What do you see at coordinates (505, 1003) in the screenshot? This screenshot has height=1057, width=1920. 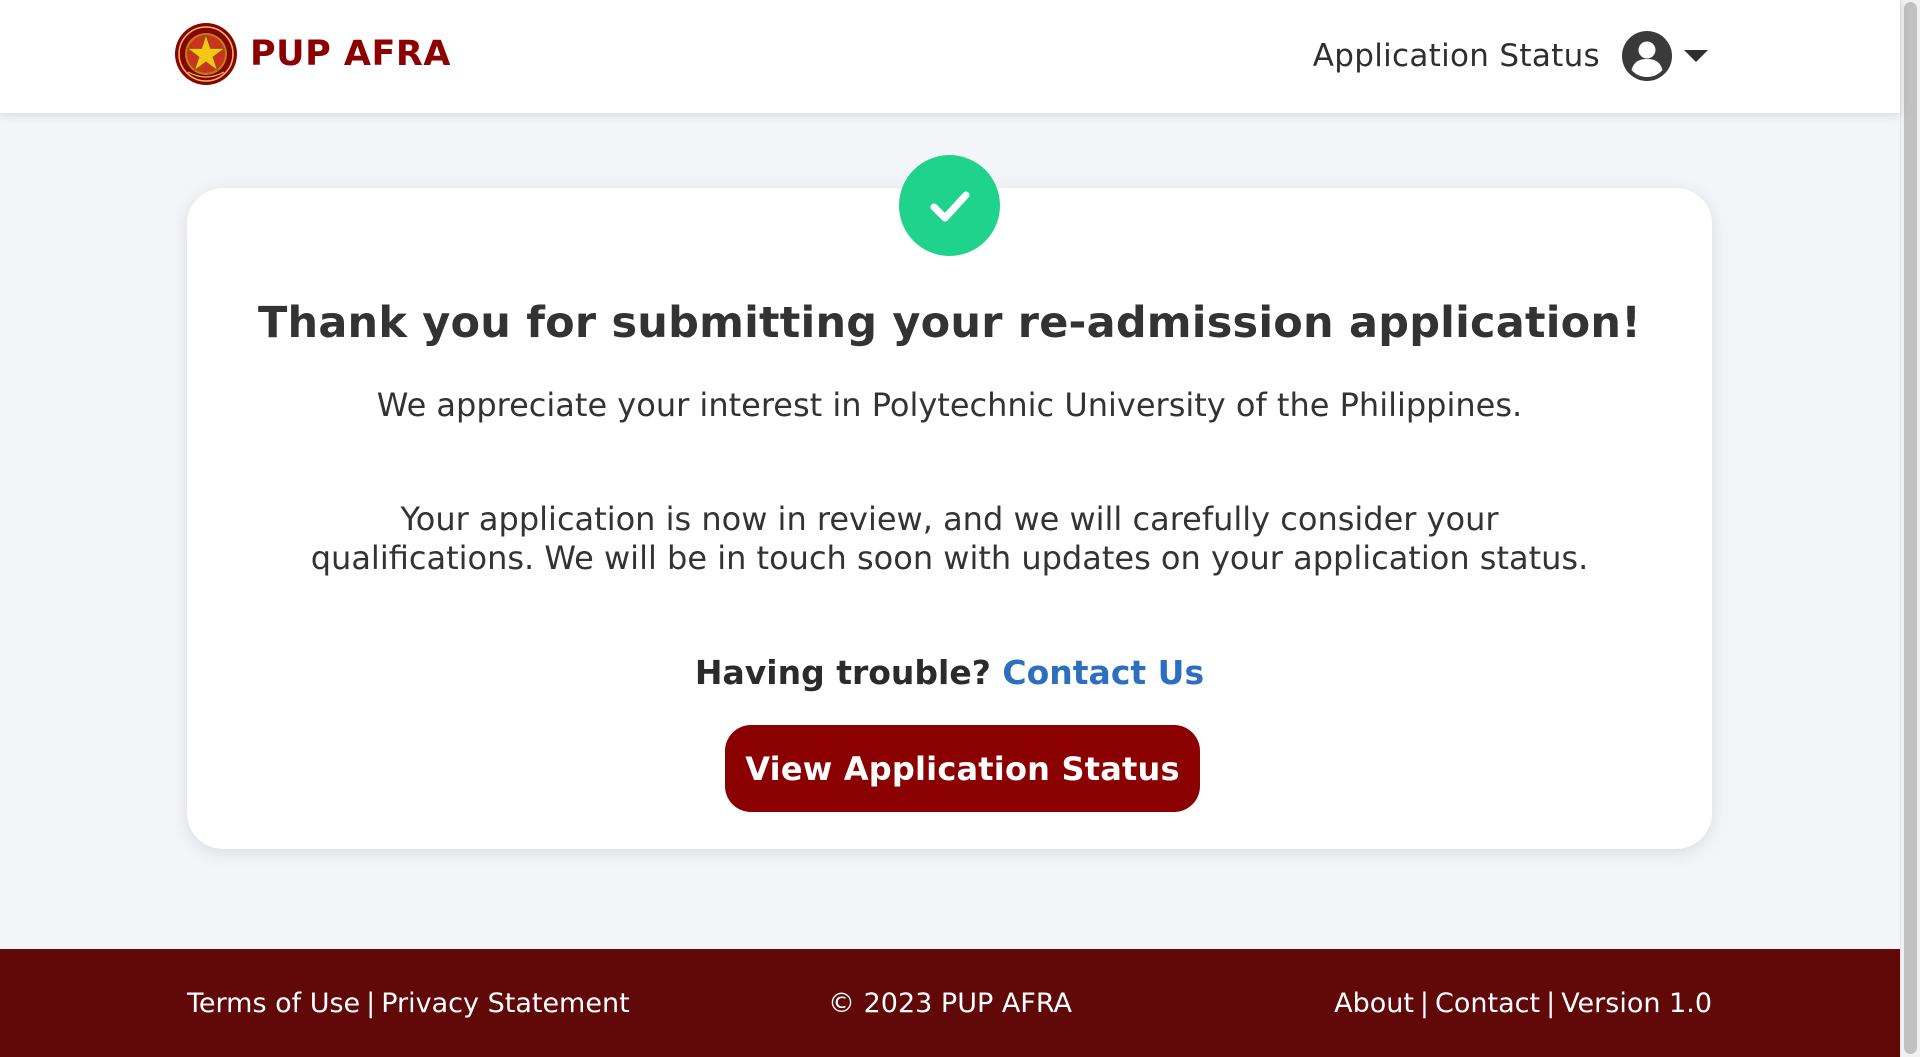 I see `privacy-statement-link: Privacy Statement` at bounding box center [505, 1003].